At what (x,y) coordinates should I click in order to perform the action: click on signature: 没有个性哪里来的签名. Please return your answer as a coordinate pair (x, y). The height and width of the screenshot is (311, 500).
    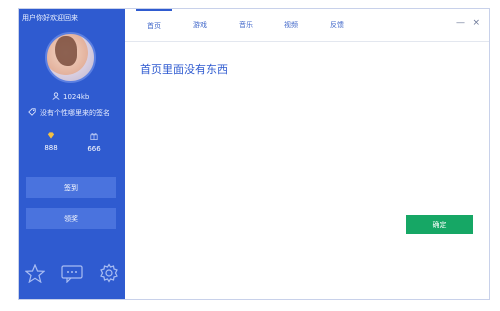
    Looking at the image, I should click on (69, 113).